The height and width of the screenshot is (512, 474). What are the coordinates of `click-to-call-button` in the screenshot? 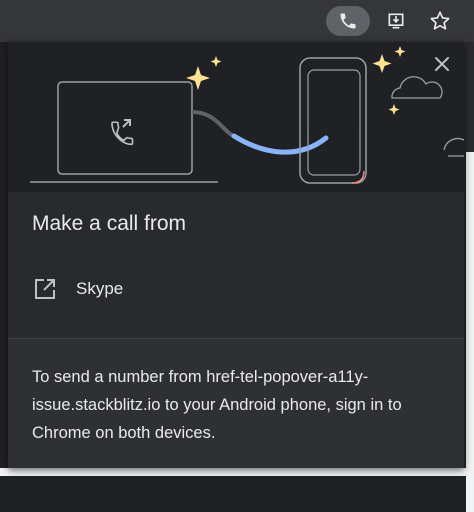 It's located at (348, 21).